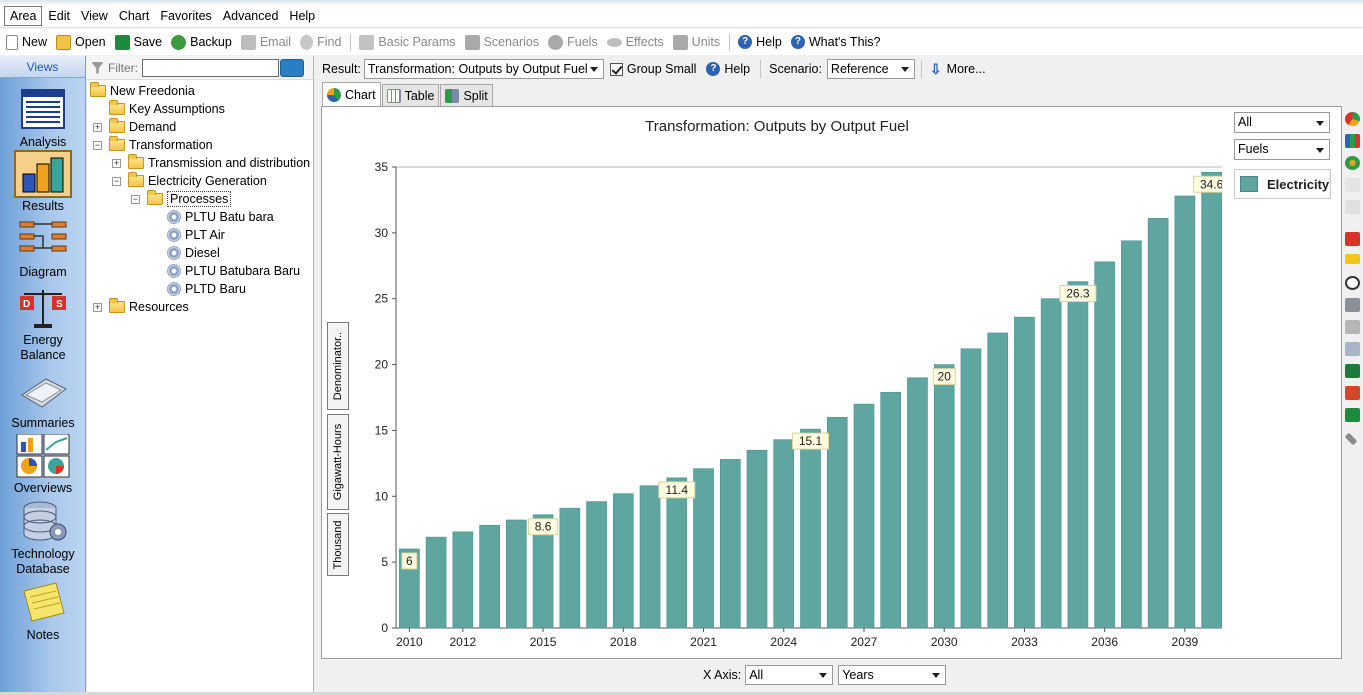  Describe the element at coordinates (501, 42) in the screenshot. I see `scenarios-button: Scenarios` at that location.